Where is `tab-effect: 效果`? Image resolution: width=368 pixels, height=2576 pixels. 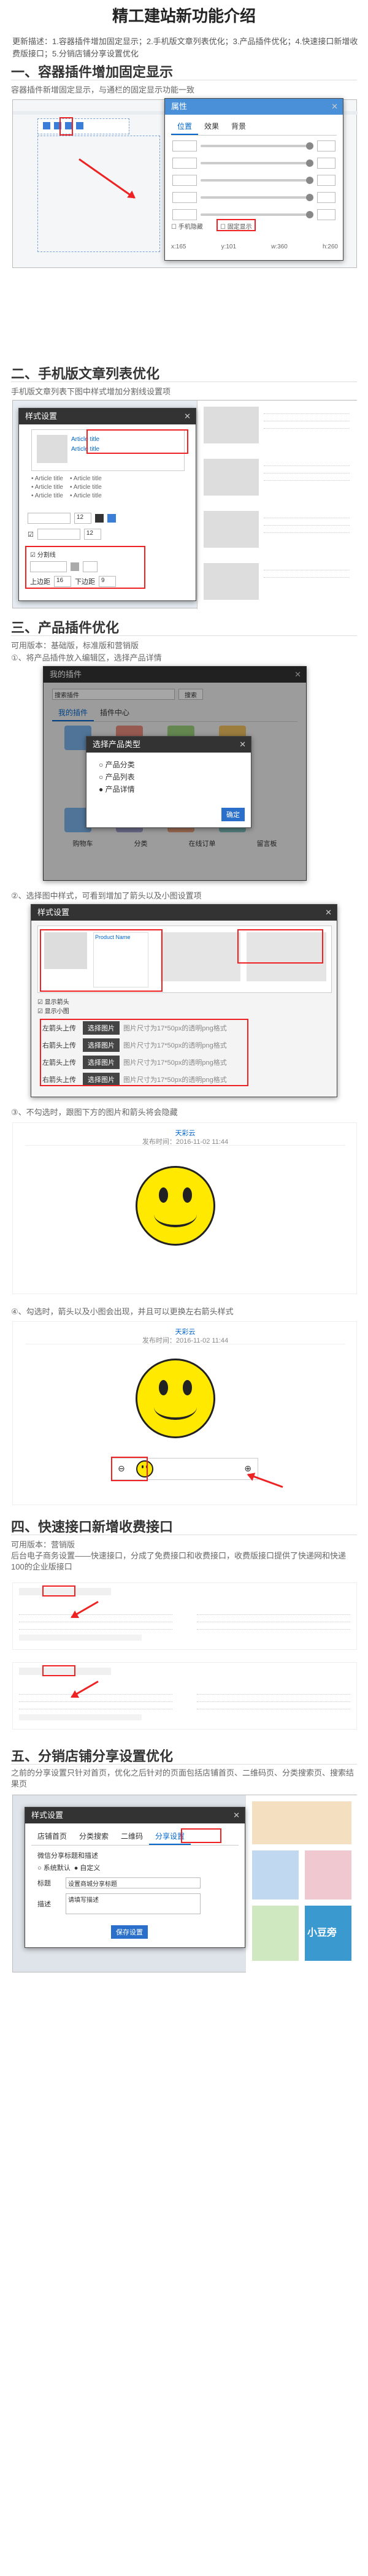 tab-effect: 效果 is located at coordinates (211, 126).